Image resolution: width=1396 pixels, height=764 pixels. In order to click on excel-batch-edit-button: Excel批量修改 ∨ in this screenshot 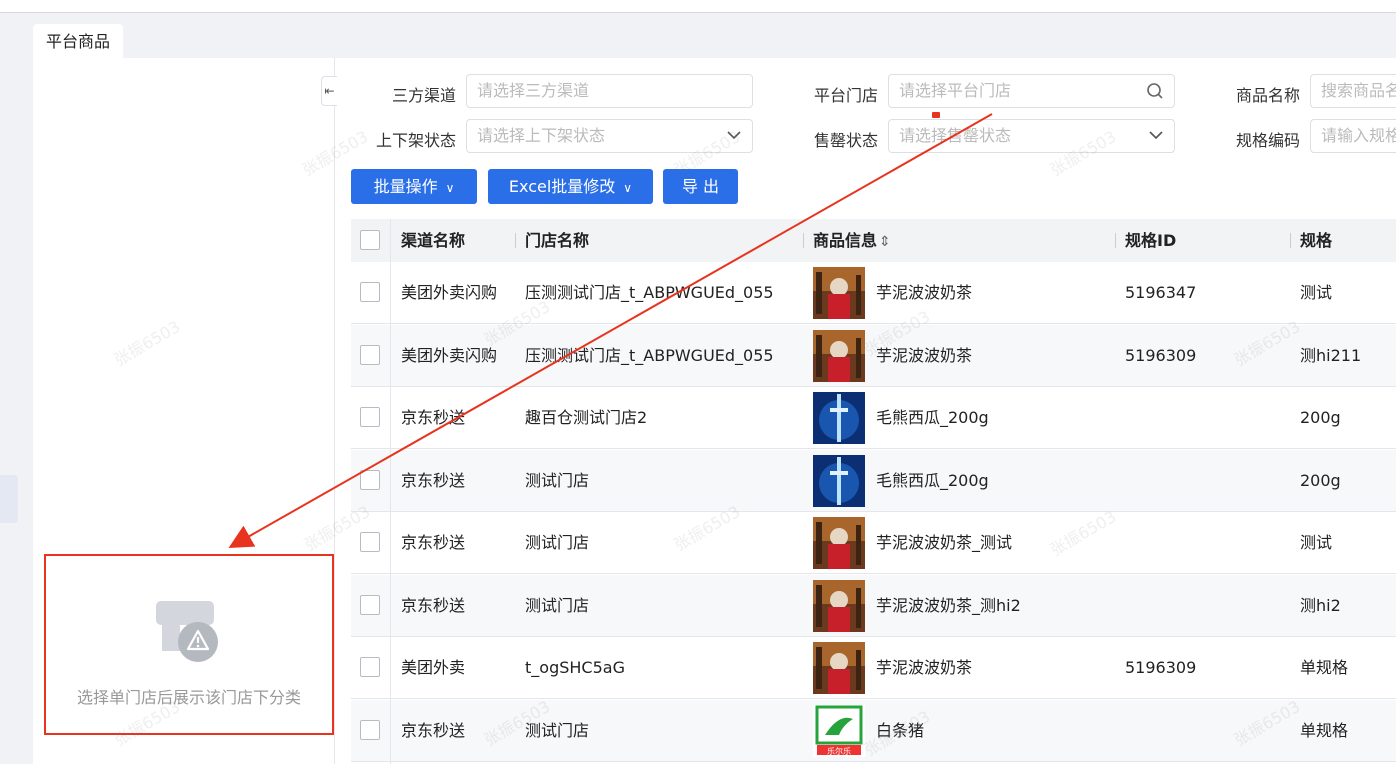, I will do `click(570, 186)`.